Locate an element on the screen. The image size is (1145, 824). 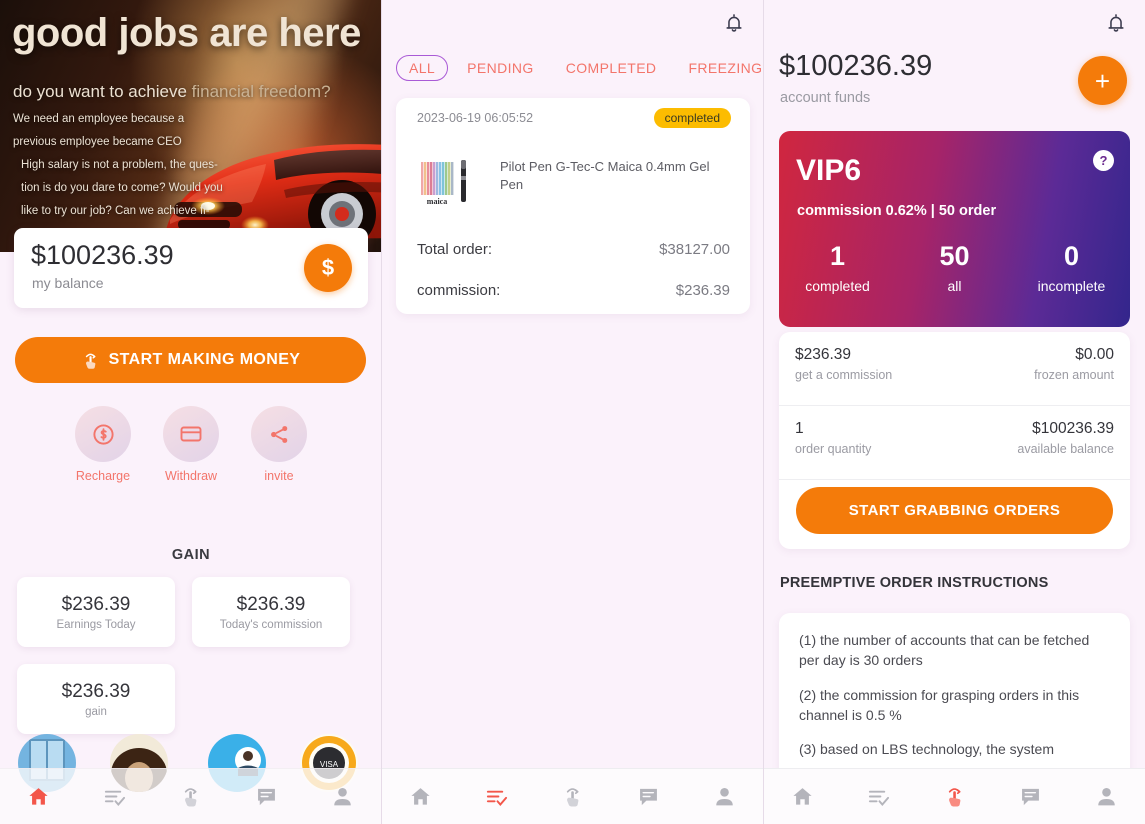
credit-card-icon is located at coordinates (191, 434).